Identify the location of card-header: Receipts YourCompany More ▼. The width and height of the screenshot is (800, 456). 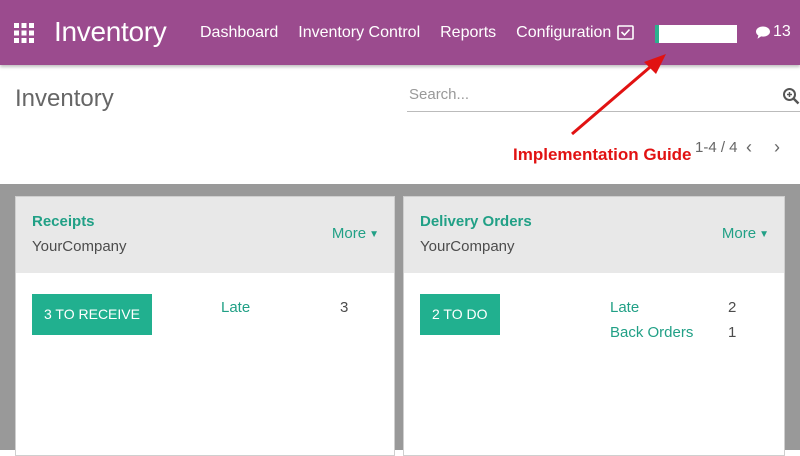
(205, 235).